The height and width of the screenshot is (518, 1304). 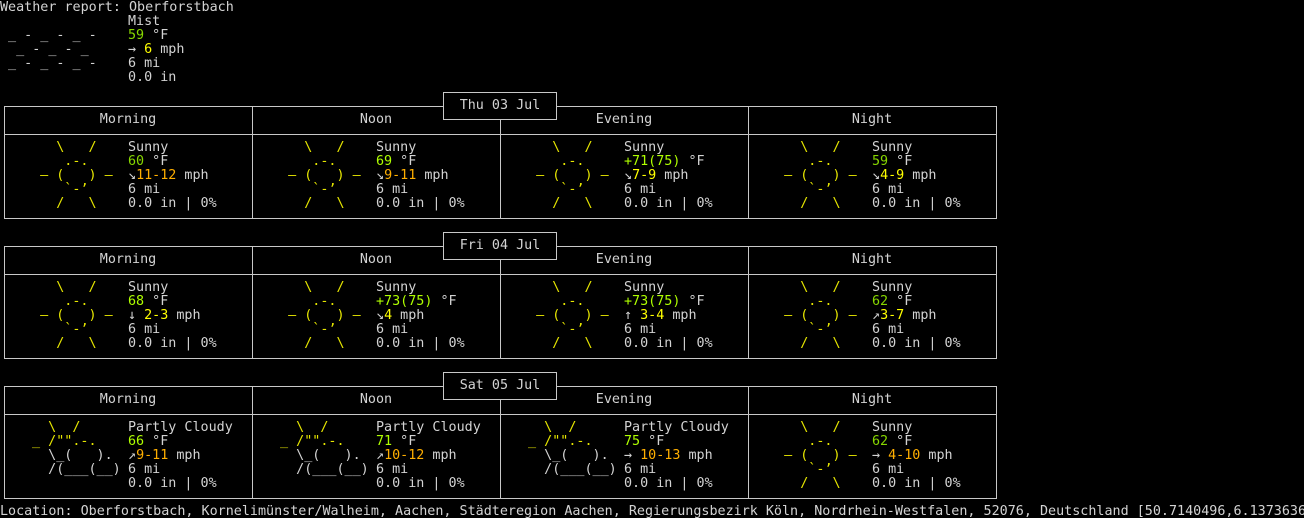 I want to click on forecast-temperature: 59 °F, so click(x=892, y=162).